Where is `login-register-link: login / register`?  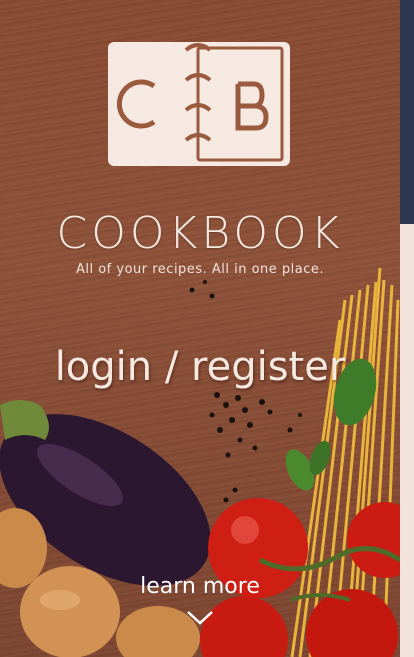 login-register-link: login / register is located at coordinates (200, 367).